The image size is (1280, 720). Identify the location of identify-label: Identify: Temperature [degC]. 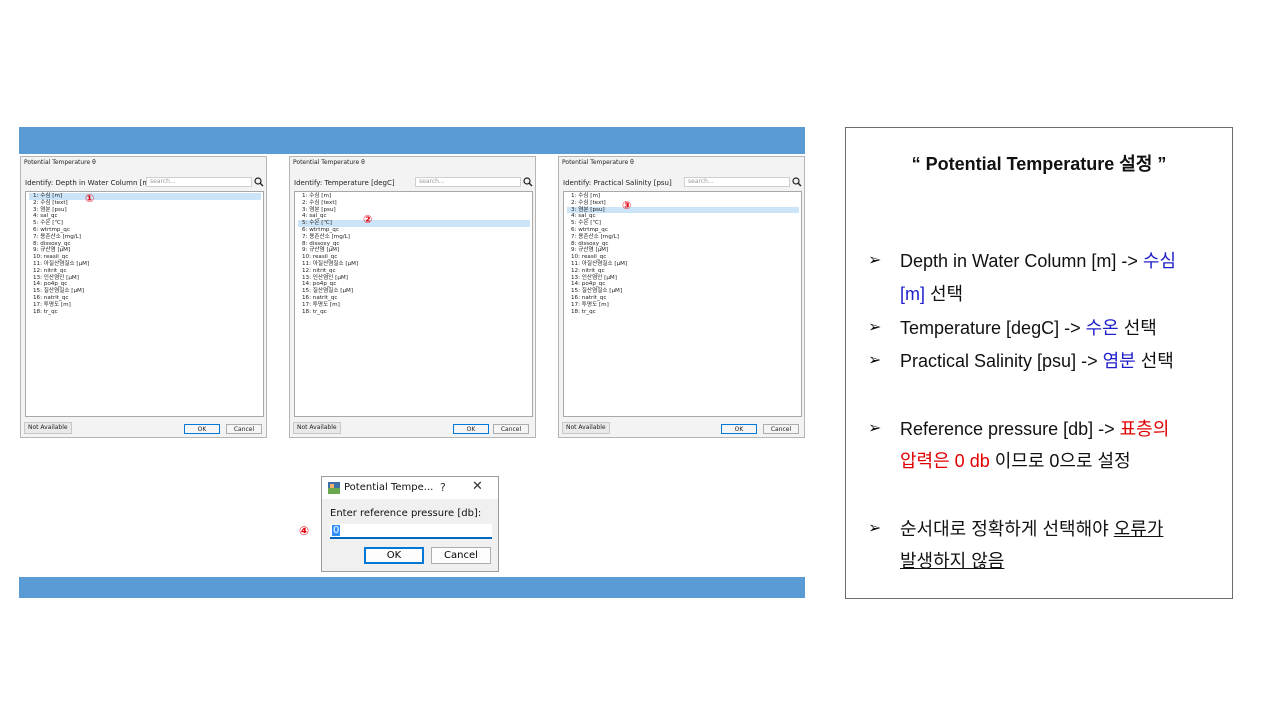
(344, 183).